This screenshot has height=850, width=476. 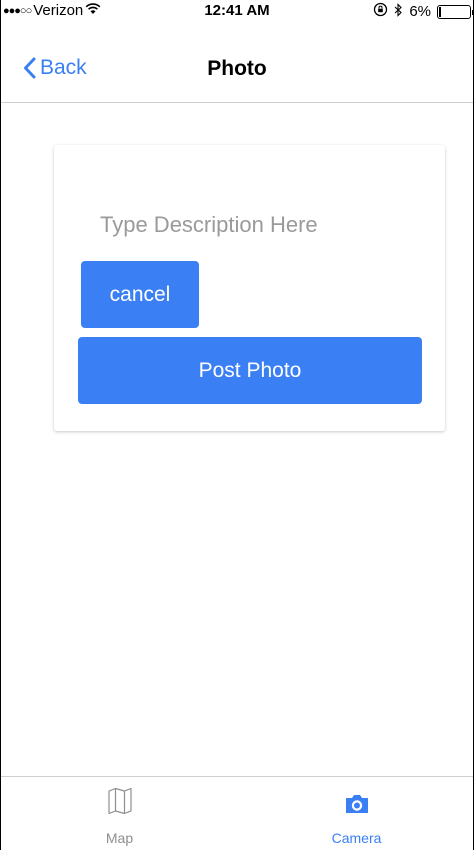 I want to click on battery-percent: 6%, so click(x=420, y=11).